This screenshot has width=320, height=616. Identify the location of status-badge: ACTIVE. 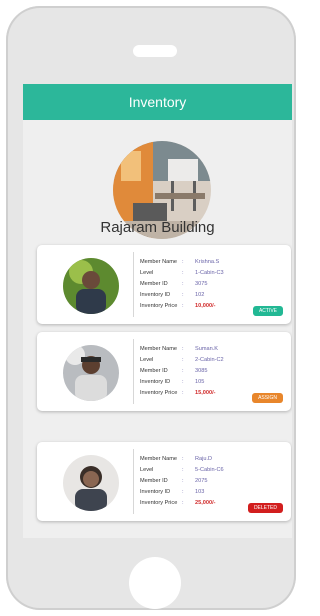
(267, 311).